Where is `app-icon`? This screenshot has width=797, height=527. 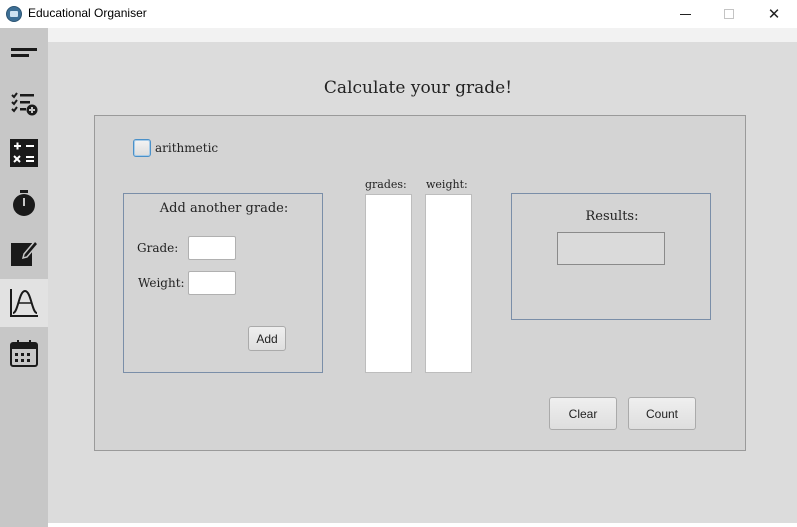 app-icon is located at coordinates (14, 14).